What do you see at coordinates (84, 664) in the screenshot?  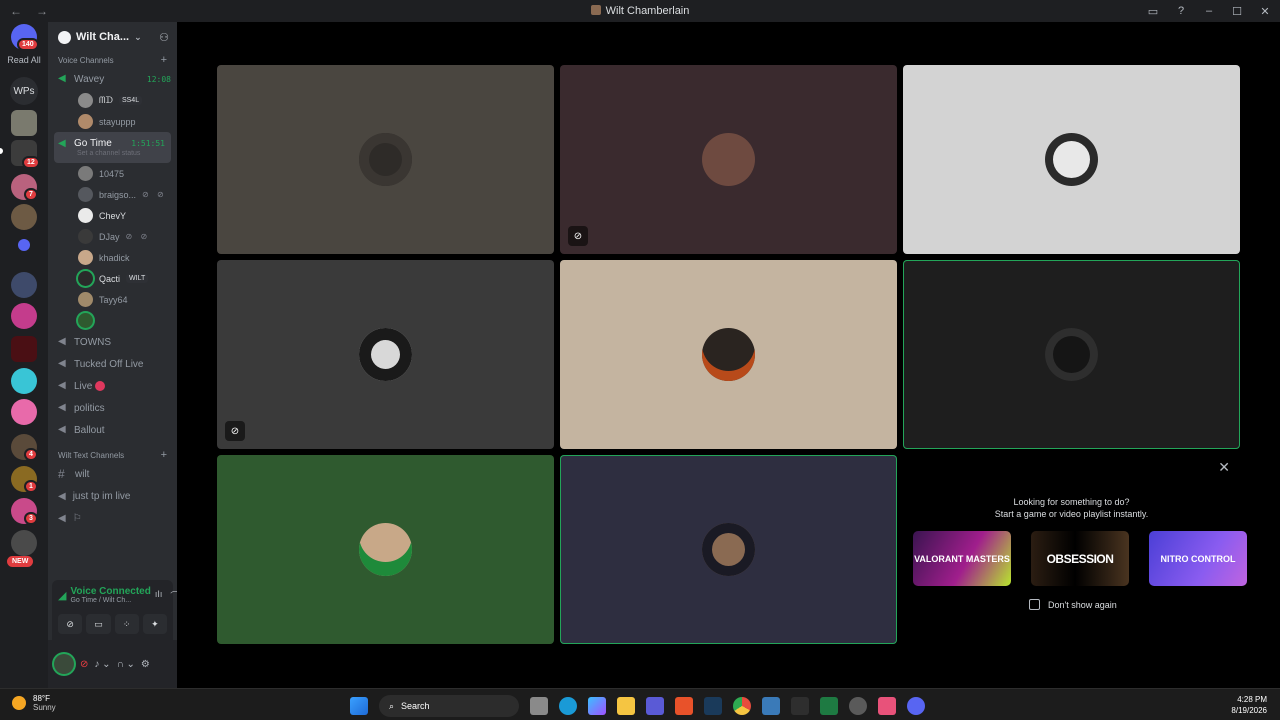 I see `camera-off-icon: ⊘` at bounding box center [84, 664].